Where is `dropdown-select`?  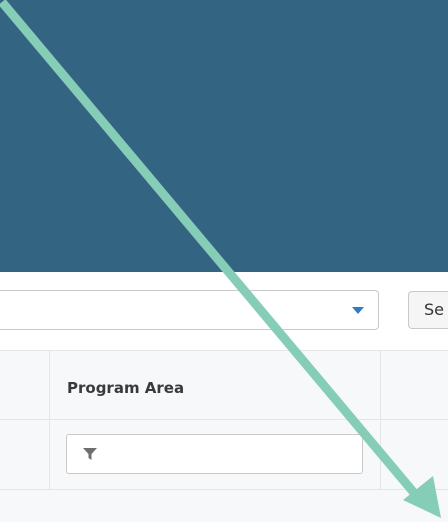 dropdown-select is located at coordinates (189, 310).